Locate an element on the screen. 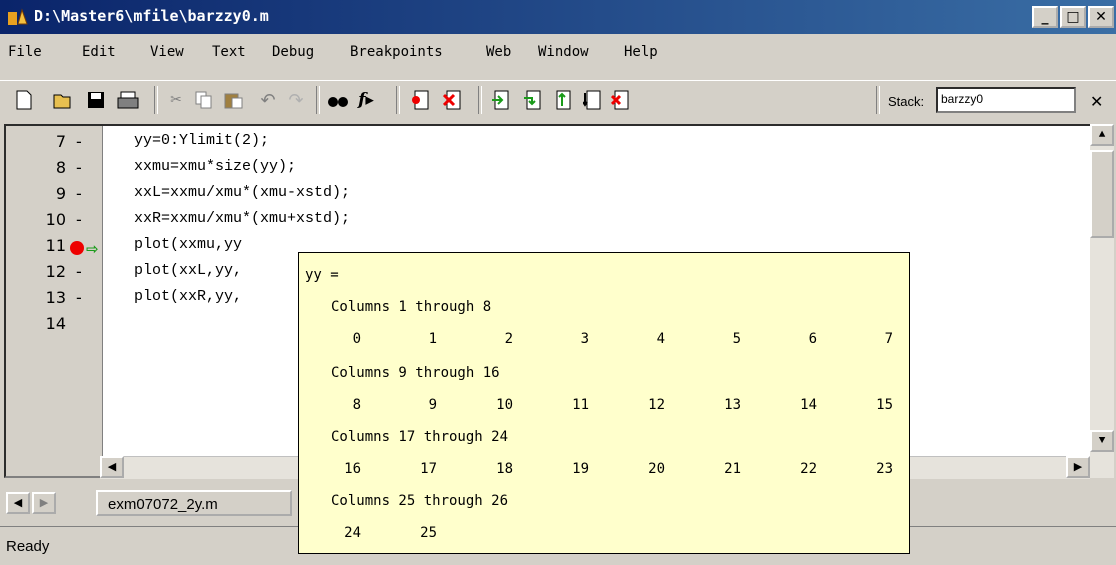 The height and width of the screenshot is (565, 1116). value-cell: 17 is located at coordinates (428, 469).